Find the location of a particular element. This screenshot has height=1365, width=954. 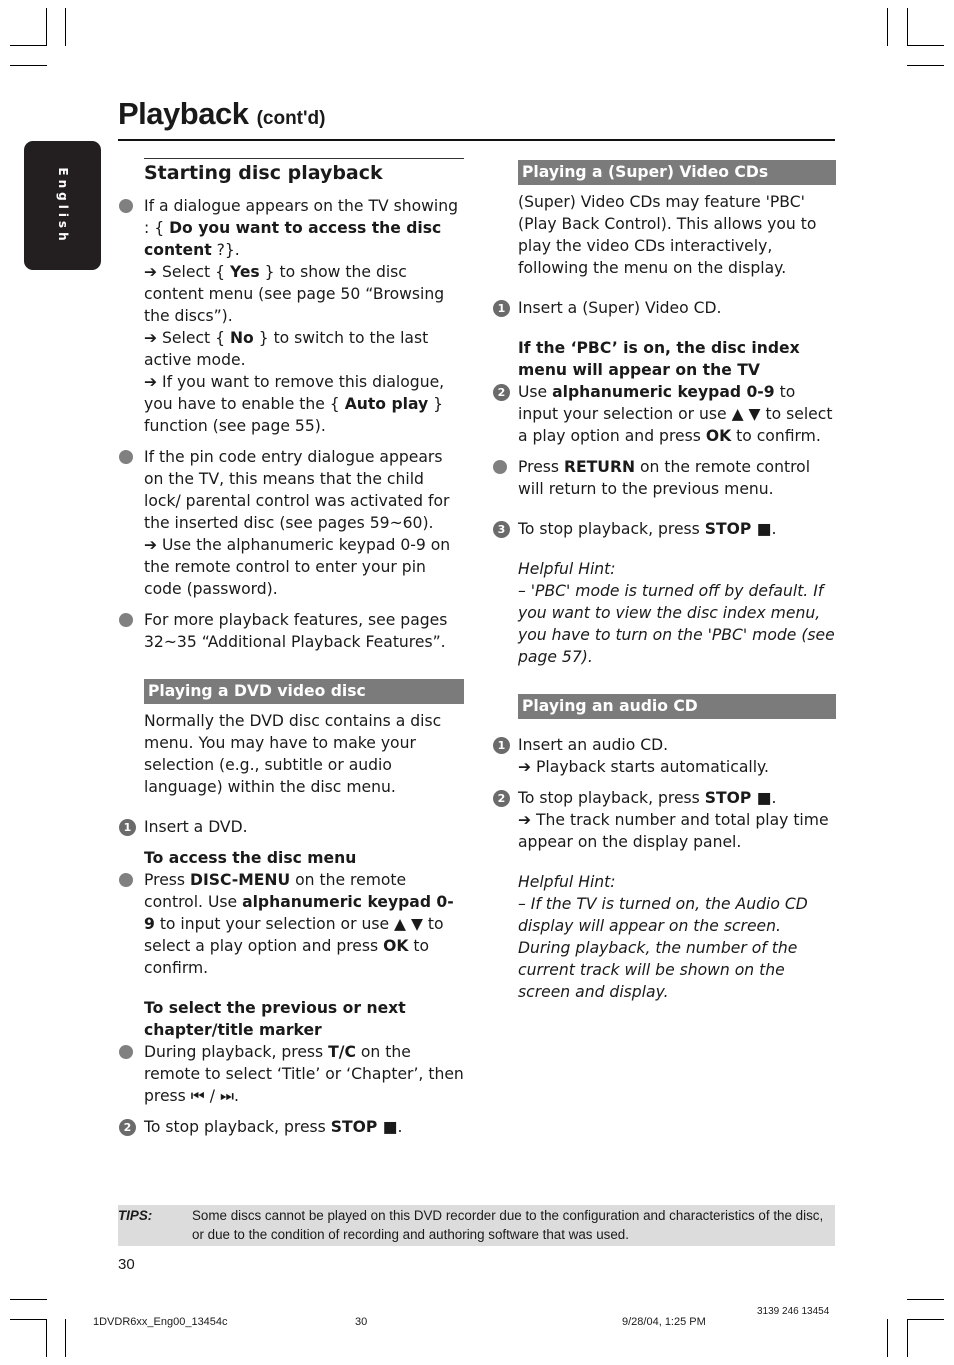

page-title-main: Playback is located at coordinates (183, 113).